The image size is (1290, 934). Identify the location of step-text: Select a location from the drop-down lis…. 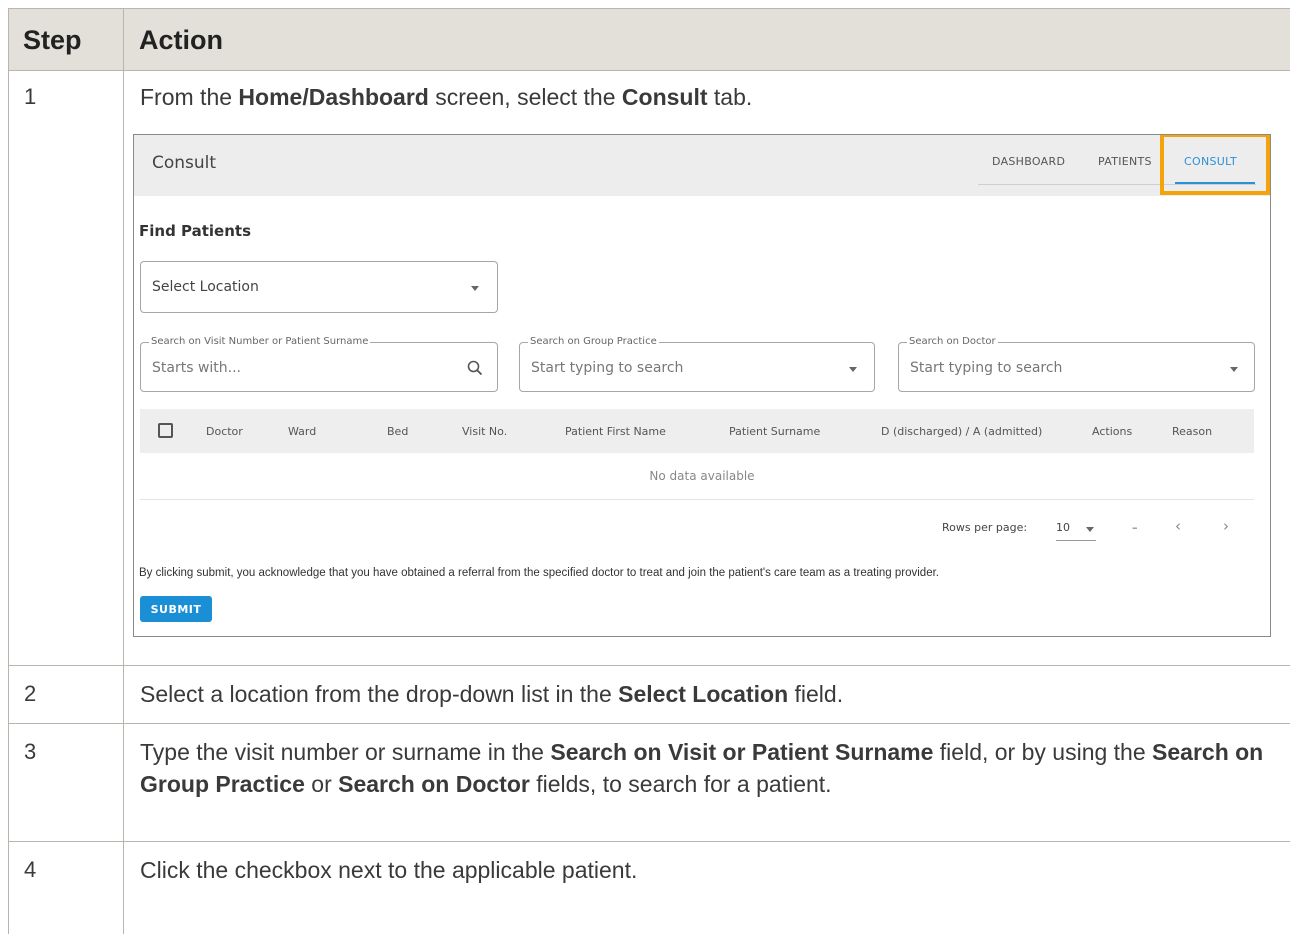
(492, 694).